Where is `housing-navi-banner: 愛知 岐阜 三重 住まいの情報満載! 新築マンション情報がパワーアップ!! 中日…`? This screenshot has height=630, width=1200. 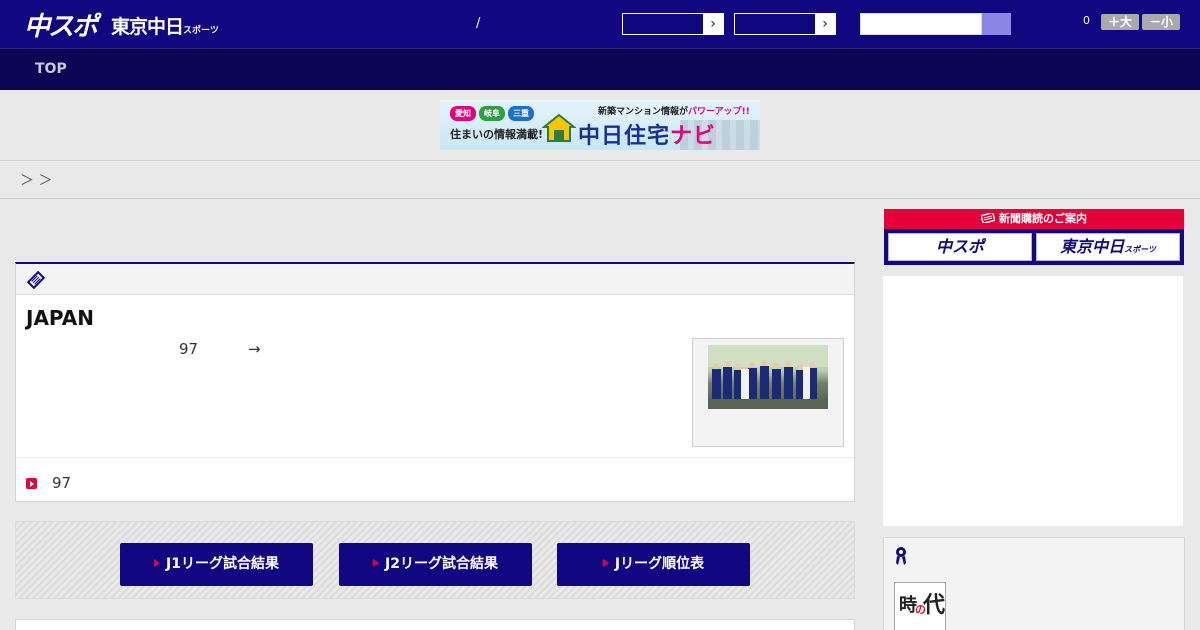 housing-navi-banner: 愛知 岐阜 三重 住まいの情報満載! 新築マンション情報がパワーアップ!! 中日… is located at coordinates (600, 125).